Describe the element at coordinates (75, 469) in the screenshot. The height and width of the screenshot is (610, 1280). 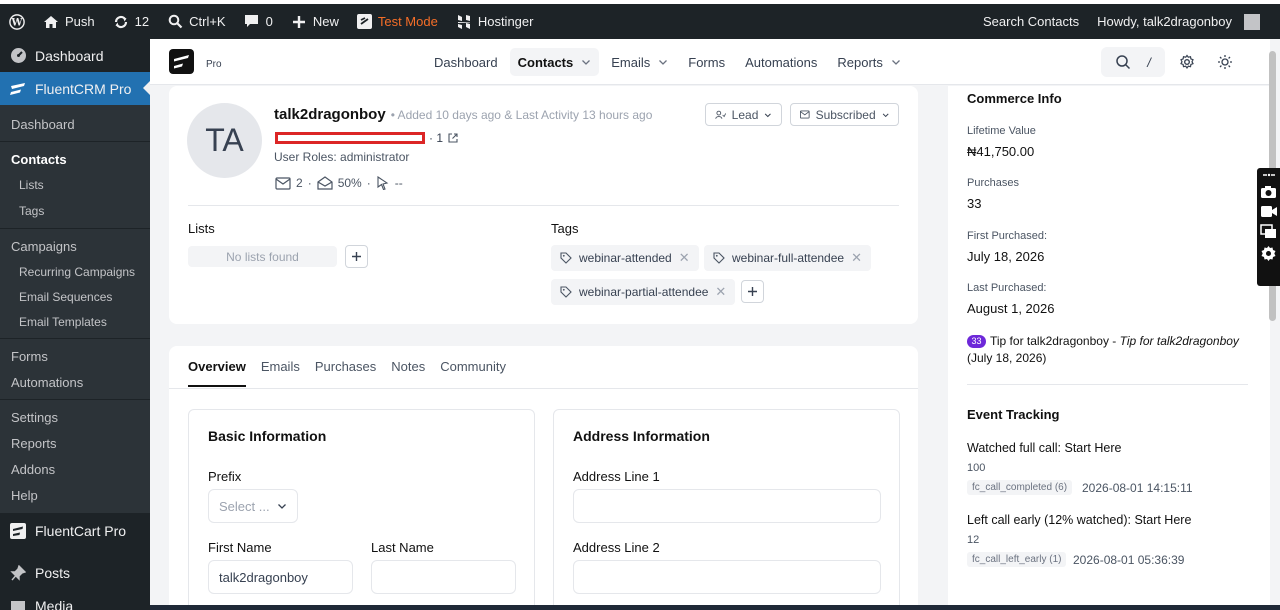
I see `submenu-addons: Addons` at that location.